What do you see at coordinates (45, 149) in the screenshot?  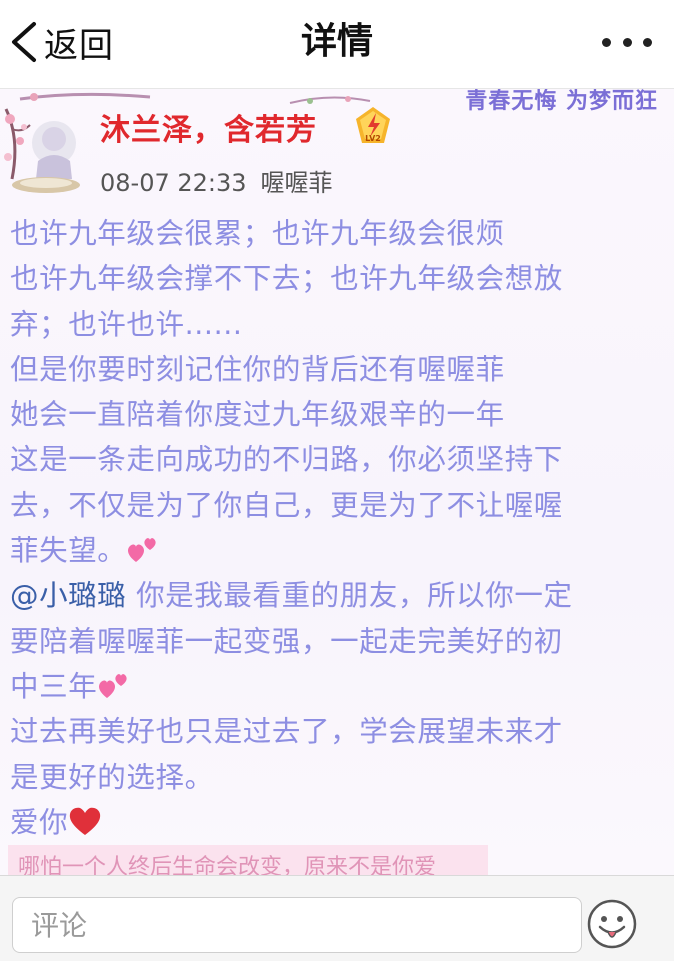 I see `avatar` at bounding box center [45, 149].